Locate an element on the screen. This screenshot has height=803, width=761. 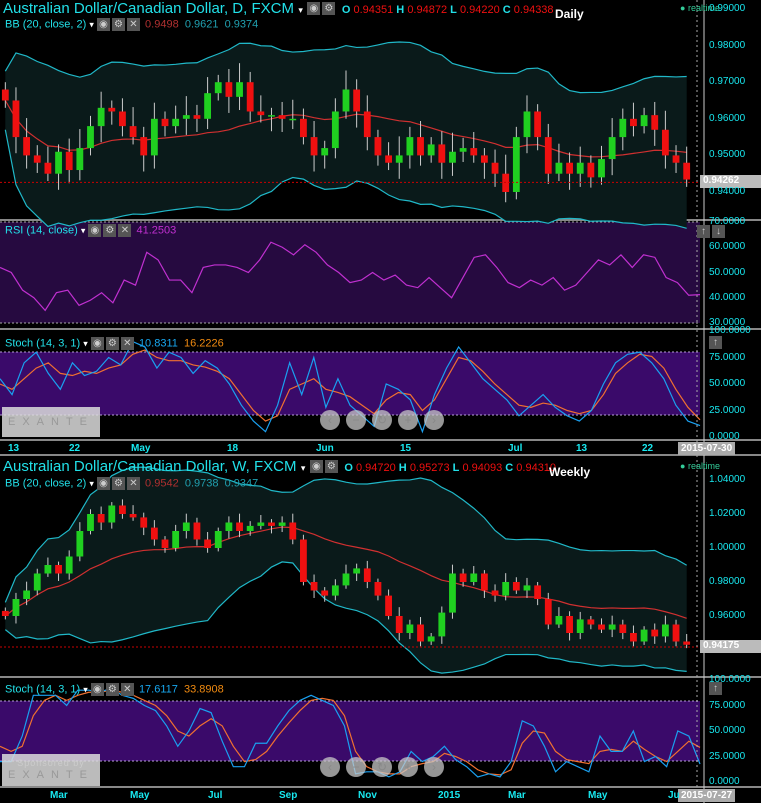
low-value: 0.94220 is located at coordinates (479, 10).